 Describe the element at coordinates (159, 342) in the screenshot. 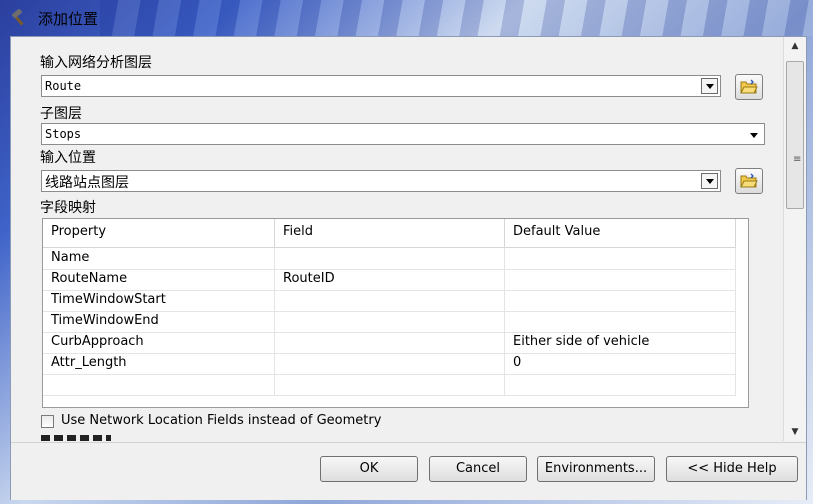

I see `property-cell: CurbApproach` at that location.